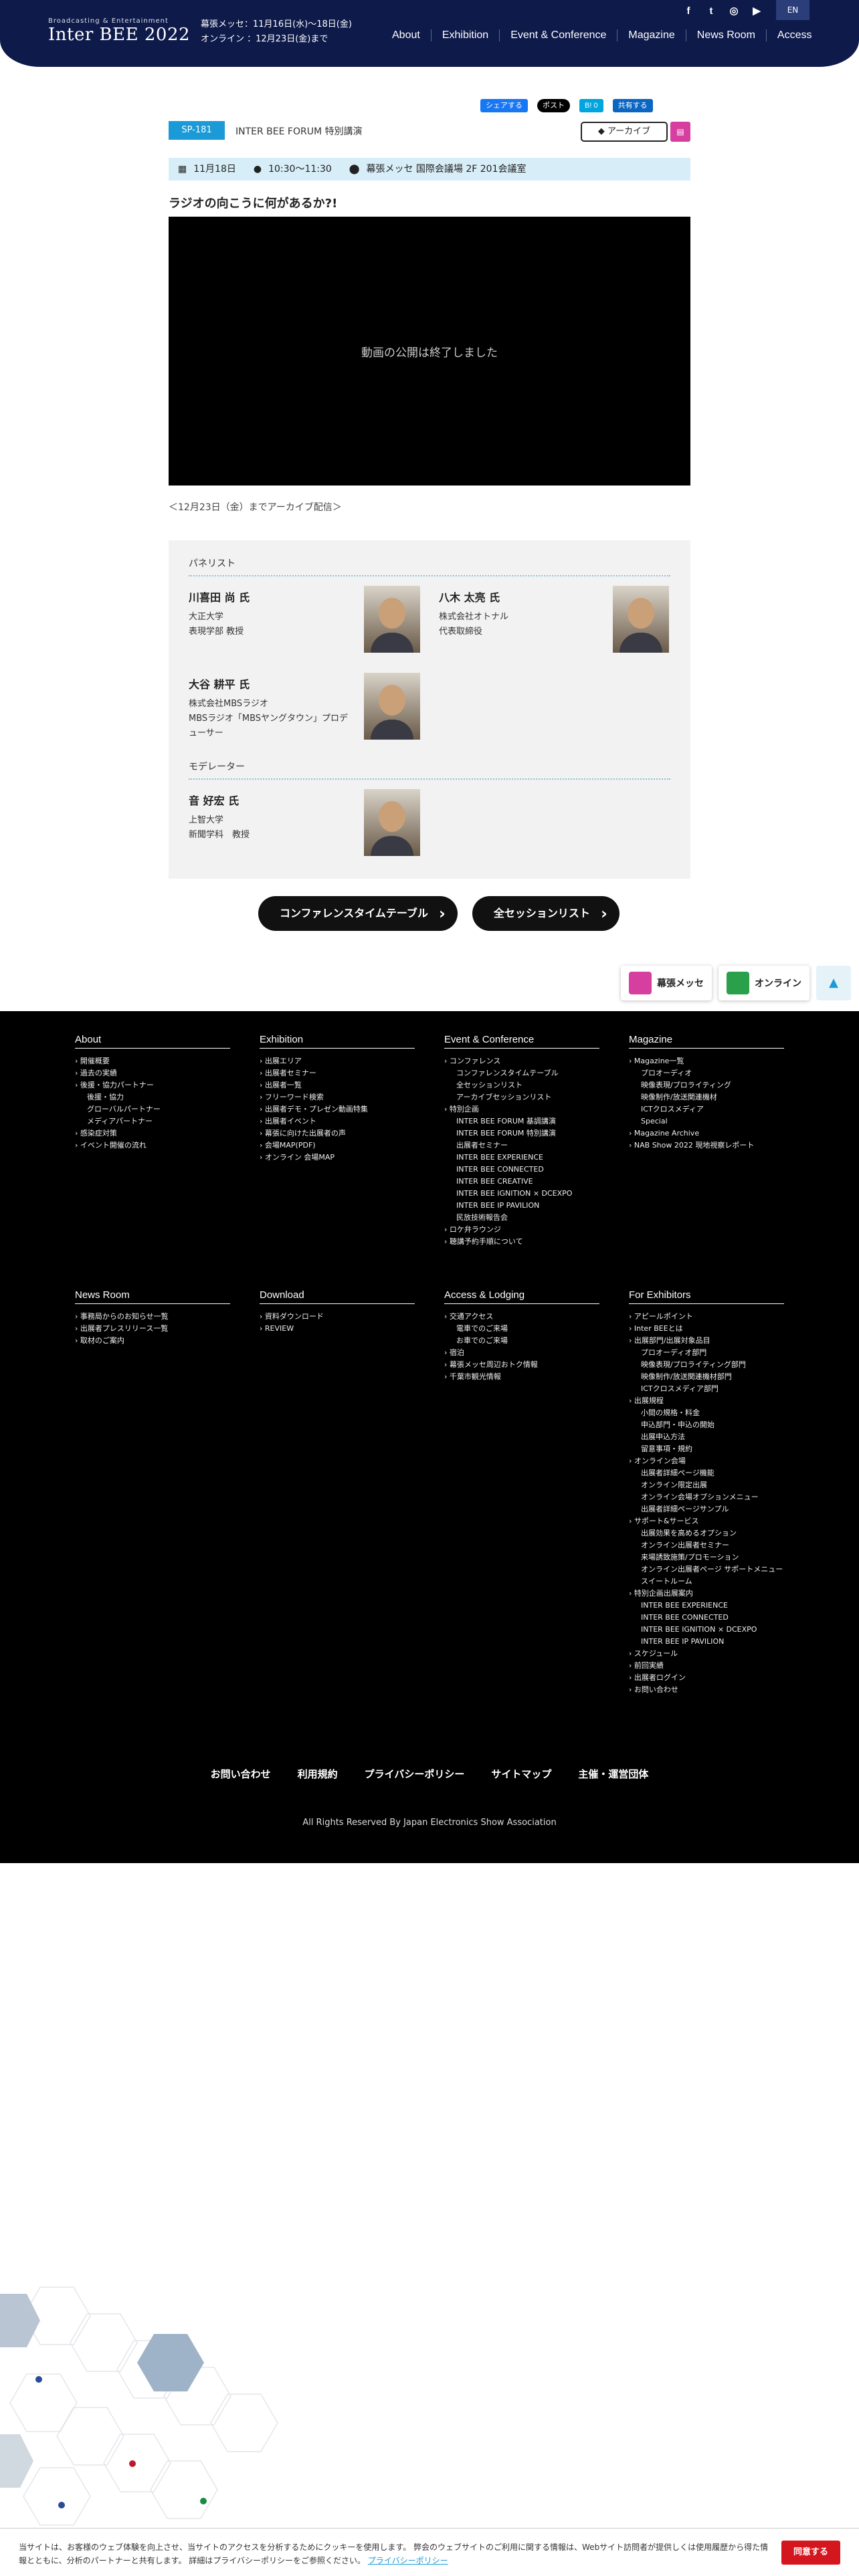 Image resolution: width=859 pixels, height=2576 pixels. What do you see at coordinates (337, 1134) in the screenshot?
I see `footer-link: 幕張に向けた出展者の声` at bounding box center [337, 1134].